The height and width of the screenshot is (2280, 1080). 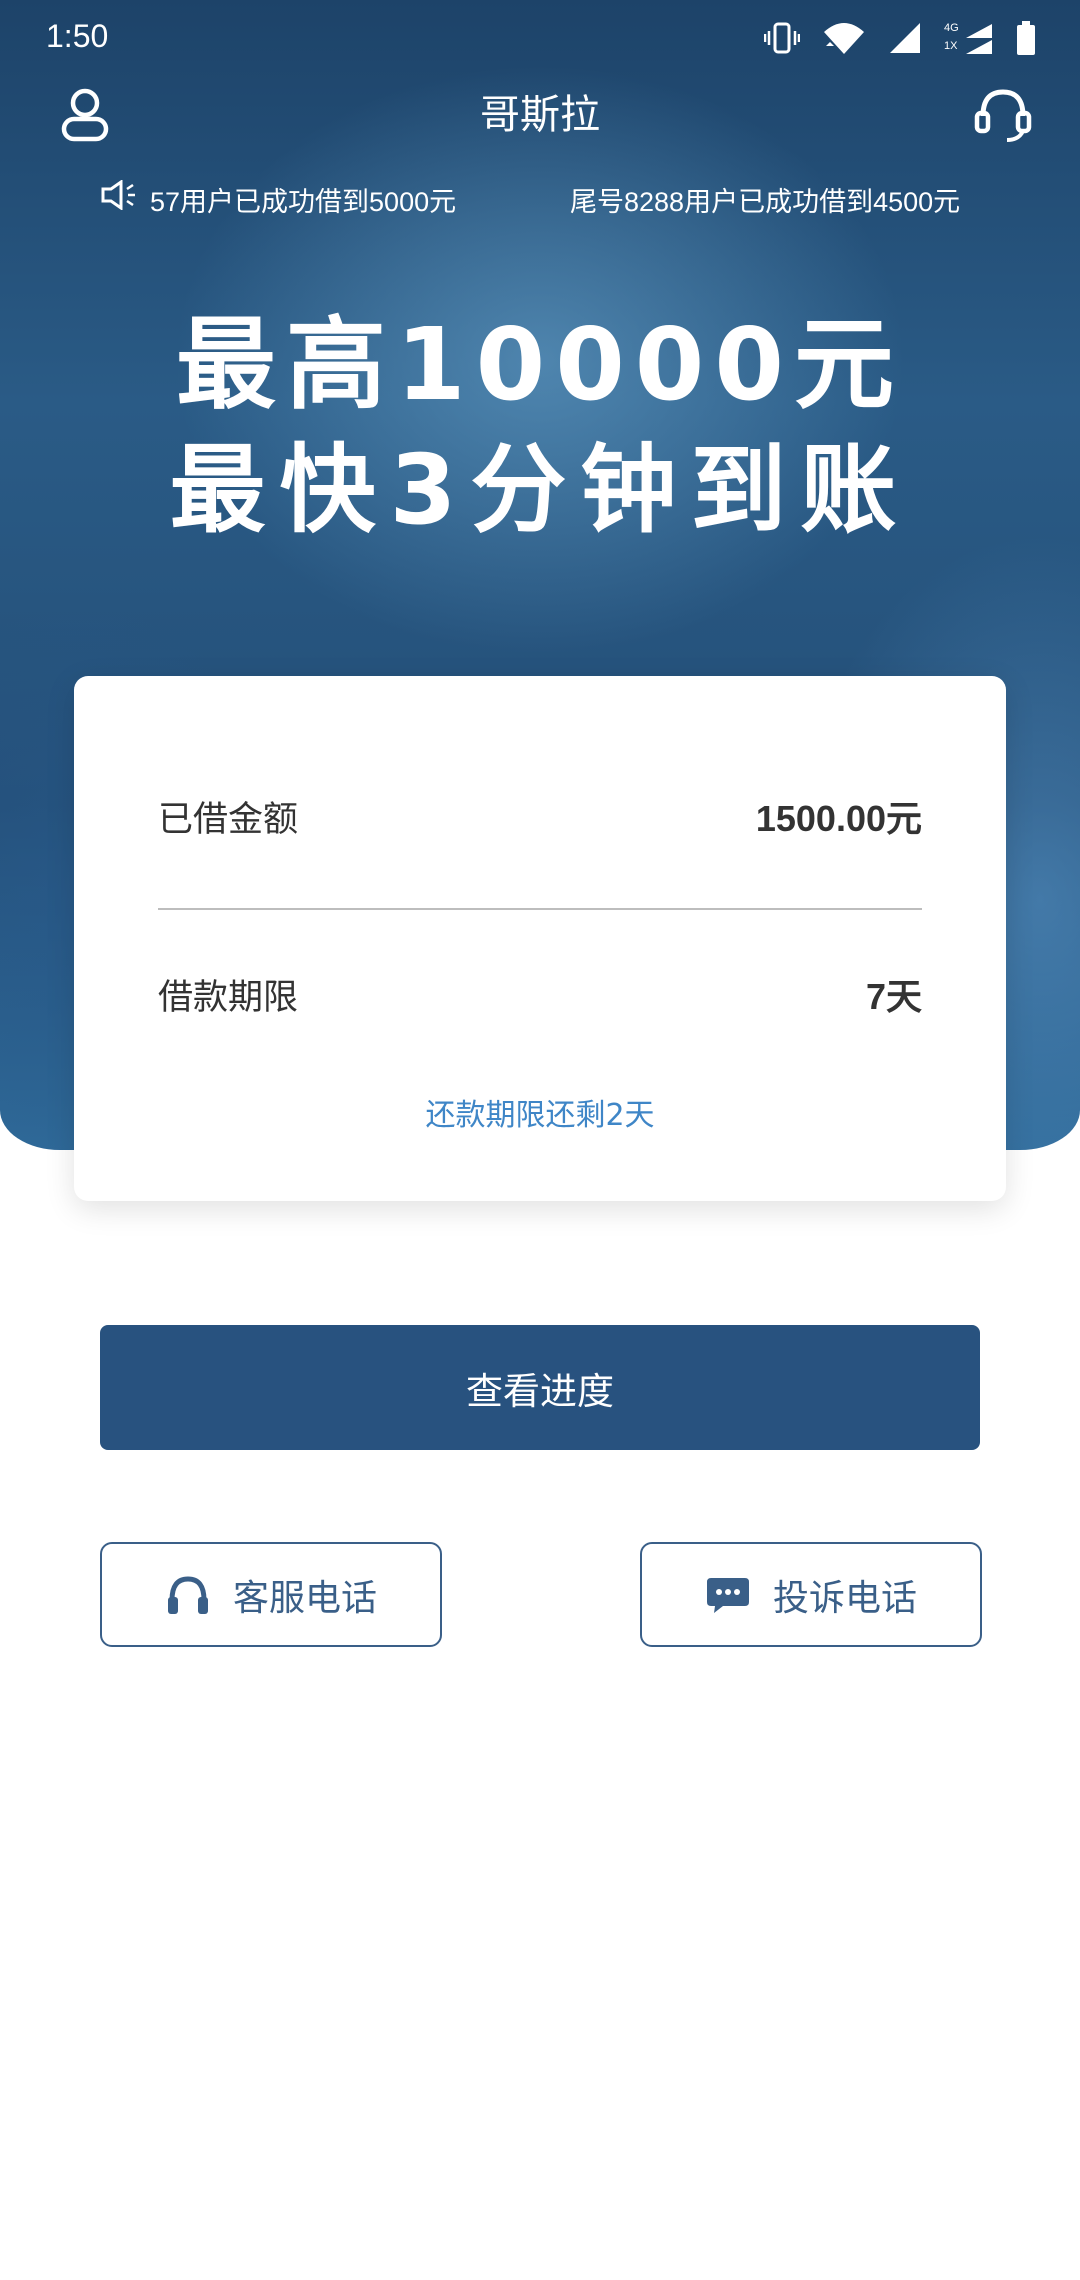 What do you see at coordinates (782, 40) in the screenshot?
I see `vibrate-icon` at bounding box center [782, 40].